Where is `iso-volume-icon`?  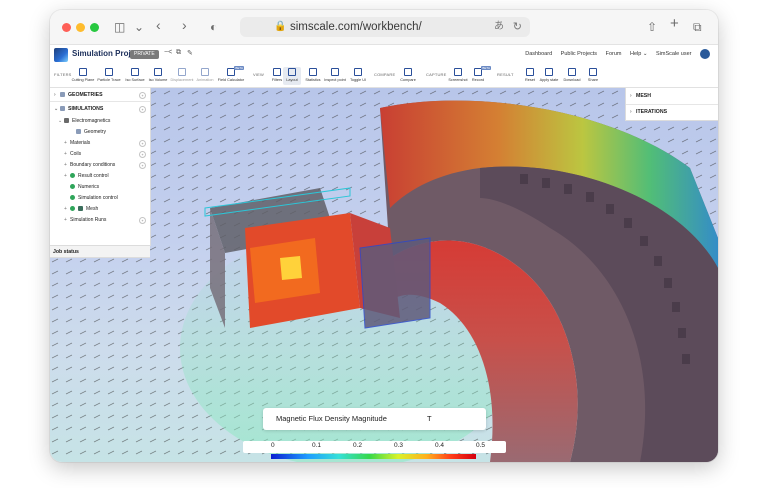
iso-volume-icon is located at coordinates (158, 72).